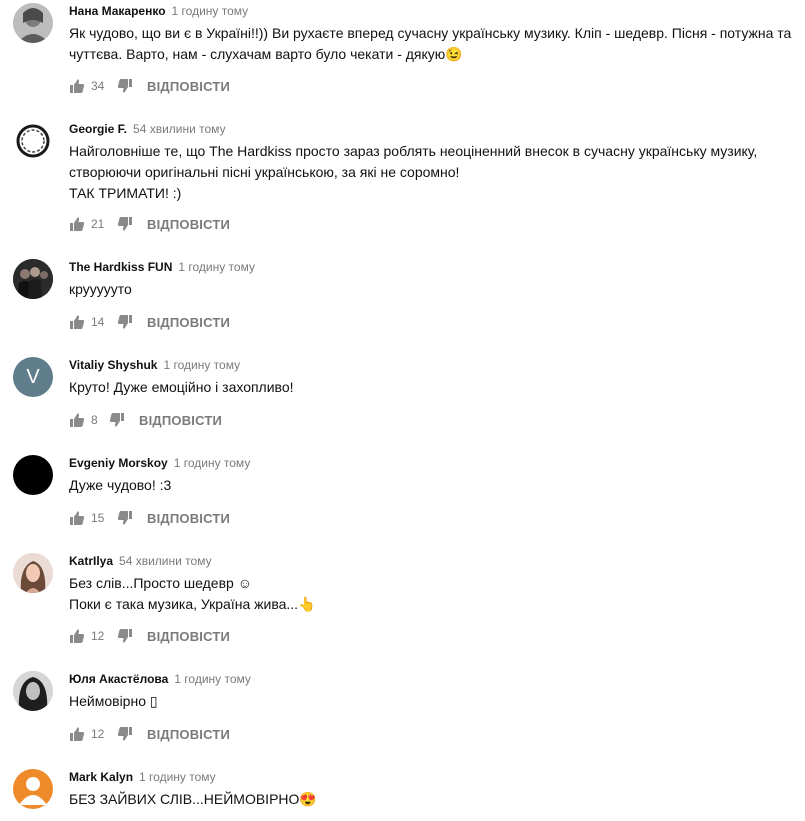 The height and width of the screenshot is (821, 805). What do you see at coordinates (94, 420) in the screenshot?
I see `like-count: 8` at bounding box center [94, 420].